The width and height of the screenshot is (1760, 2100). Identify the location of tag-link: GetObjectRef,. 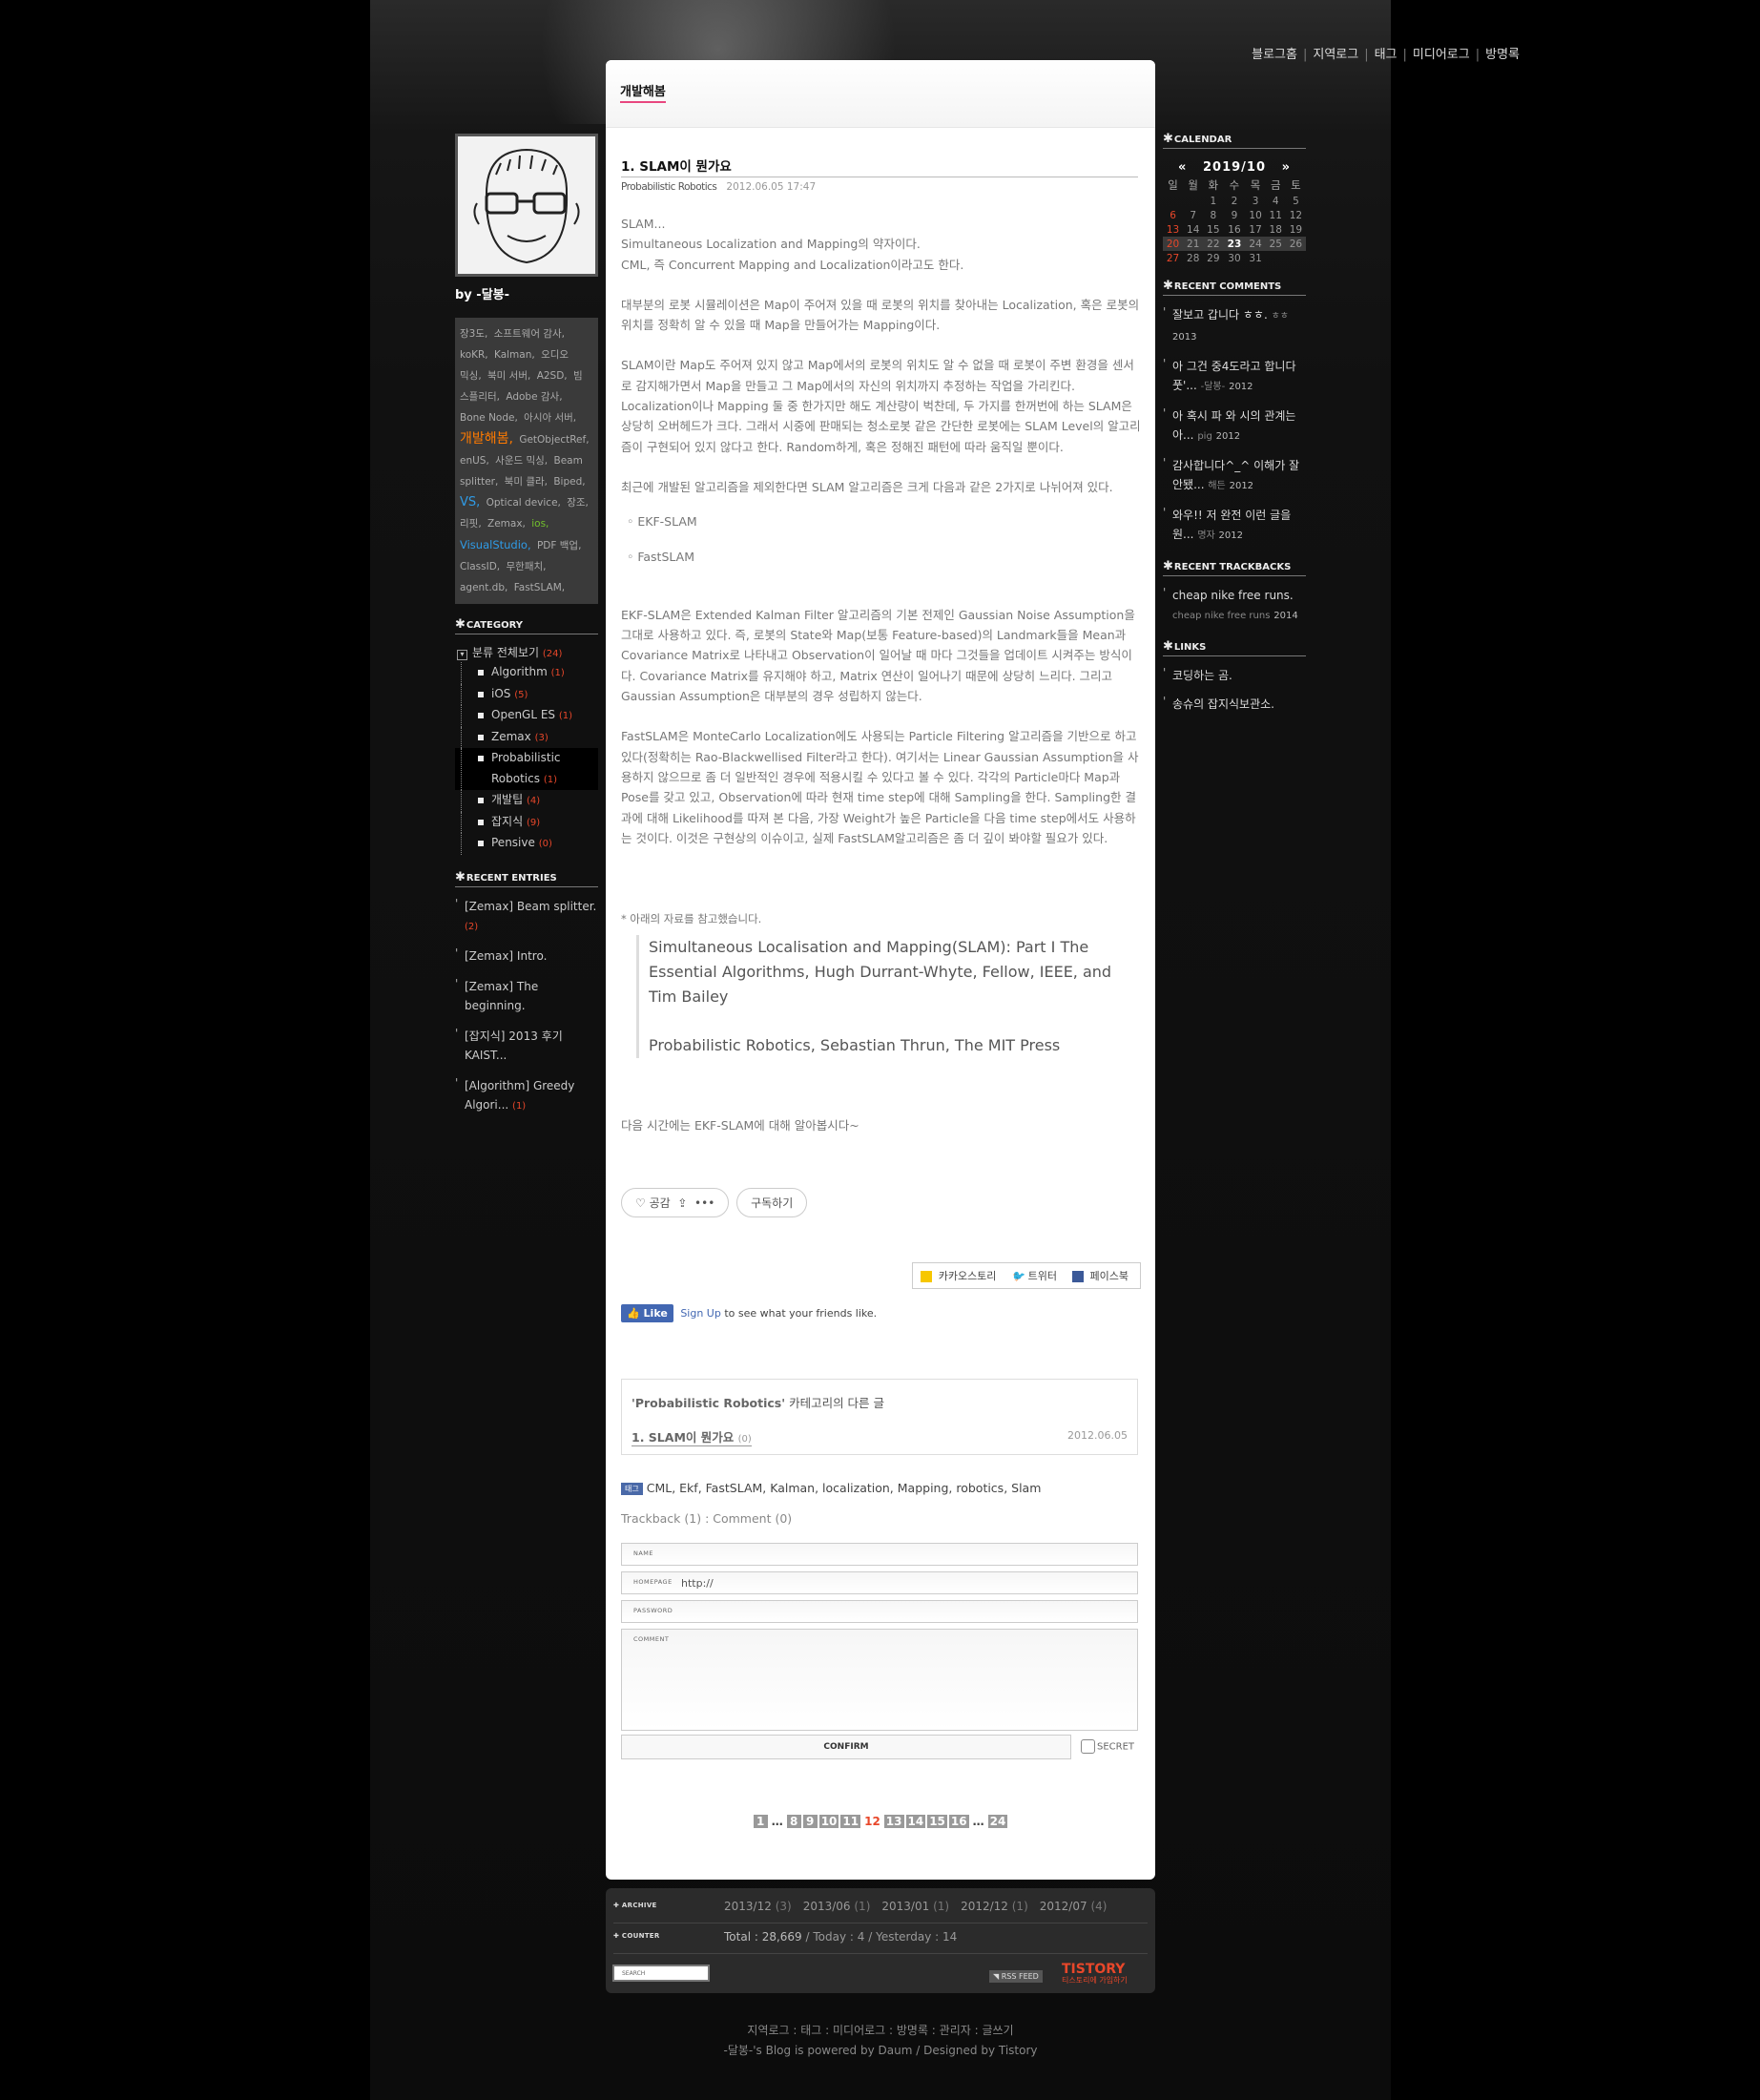
(554, 440).